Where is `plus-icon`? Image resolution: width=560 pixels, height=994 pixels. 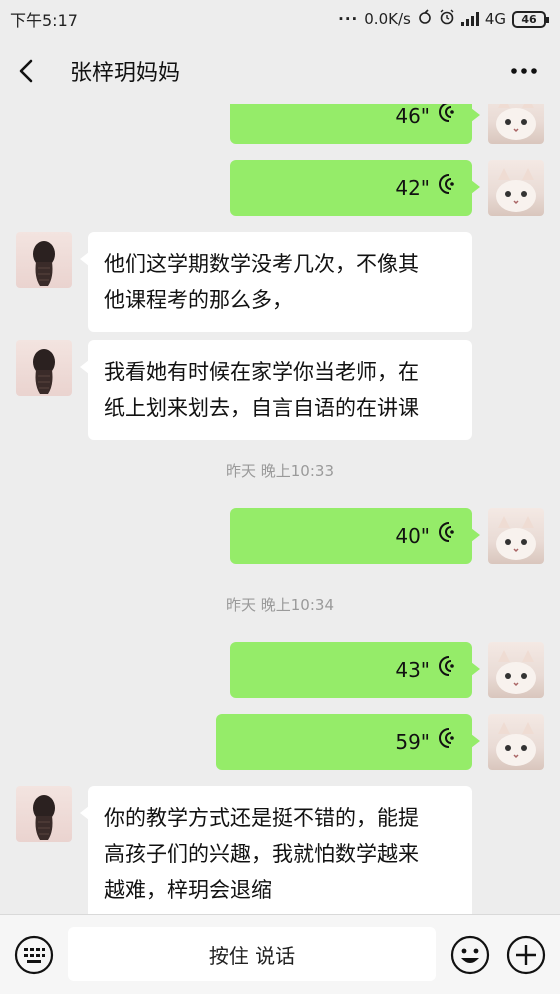 plus-icon is located at coordinates (526, 957).